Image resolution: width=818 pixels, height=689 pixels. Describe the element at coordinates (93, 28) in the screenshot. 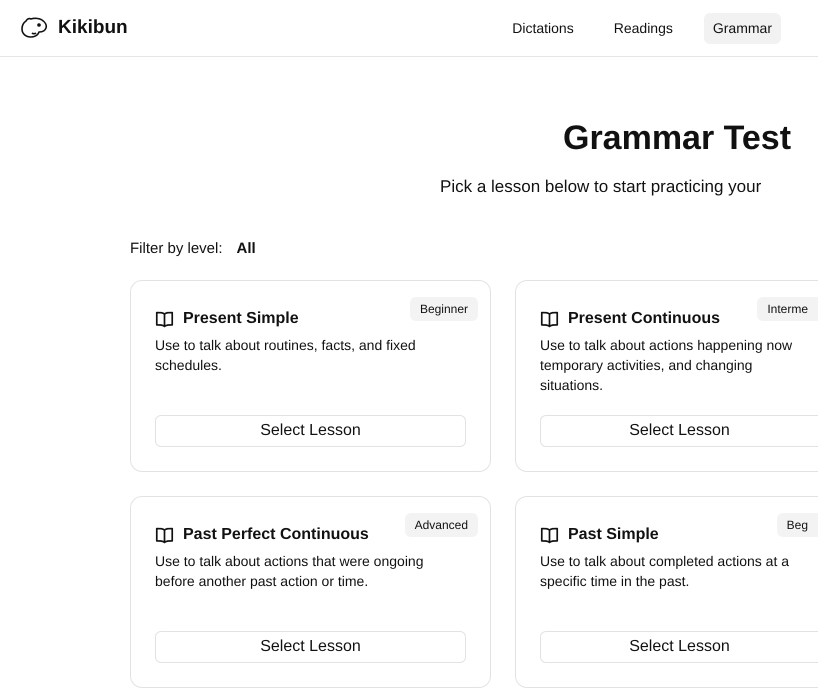

I see `brand-name: Kikibun` at that location.